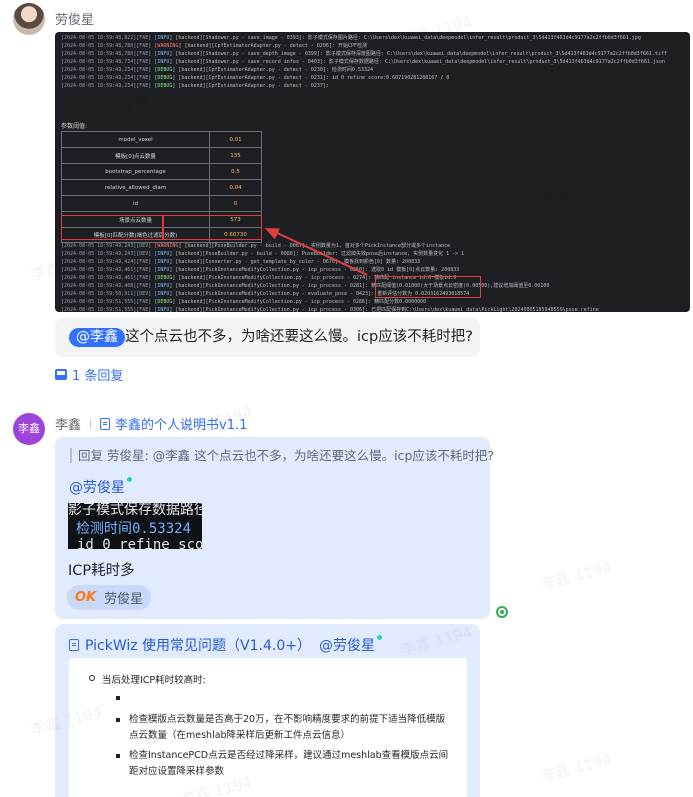 Image resolution: width=693 pixels, height=797 pixels. Describe the element at coordinates (212, 227) in the screenshot. I see `highlight-box-score` at that location.